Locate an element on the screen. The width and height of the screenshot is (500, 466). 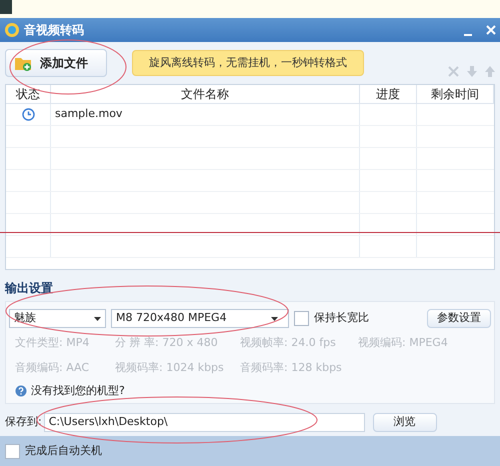
add-file-button: 添加文件 is located at coordinates (56, 63).